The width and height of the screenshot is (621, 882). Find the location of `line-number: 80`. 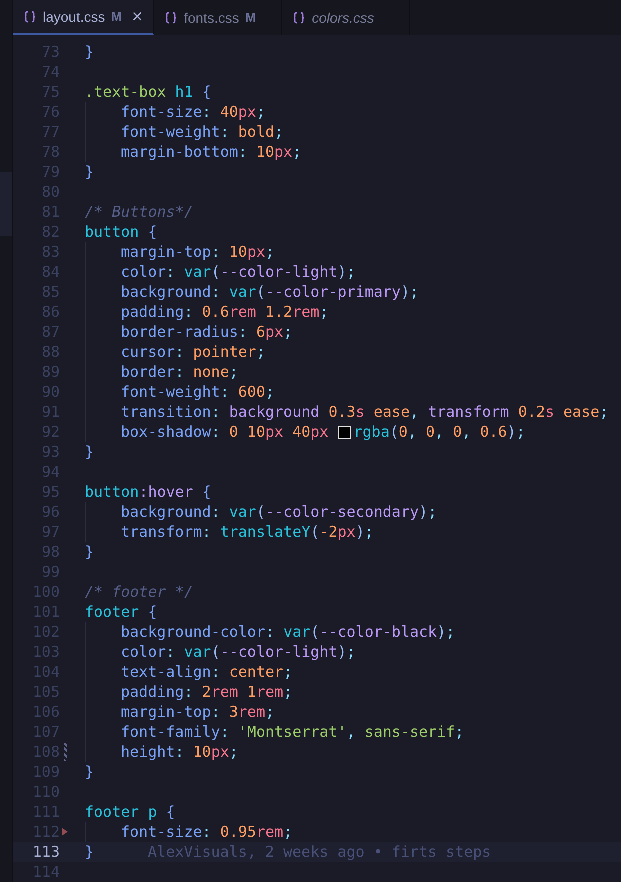

line-number: 80 is located at coordinates (50, 192).